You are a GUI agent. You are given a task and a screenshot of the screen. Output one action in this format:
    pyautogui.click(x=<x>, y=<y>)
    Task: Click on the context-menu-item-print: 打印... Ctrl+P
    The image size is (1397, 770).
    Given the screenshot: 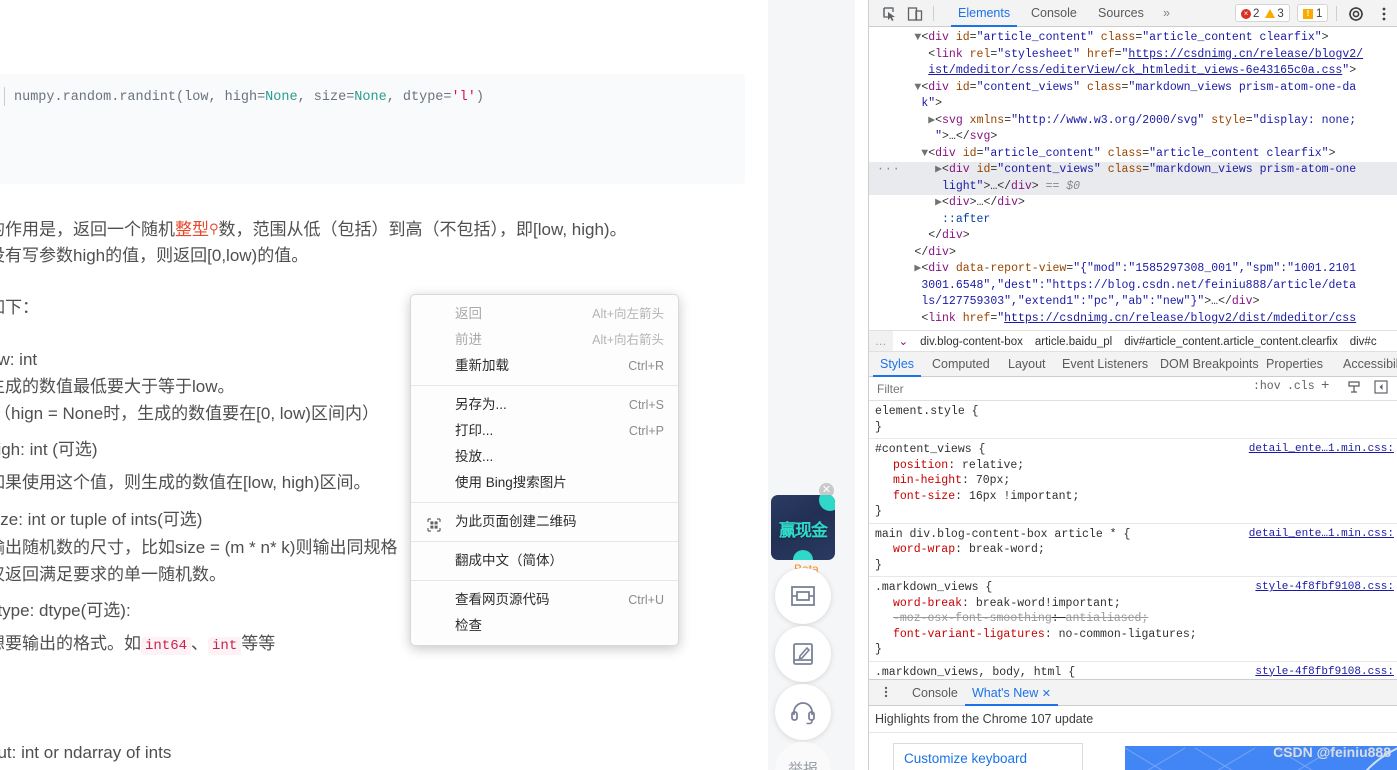 What is the action you would take?
    pyautogui.click(x=544, y=431)
    